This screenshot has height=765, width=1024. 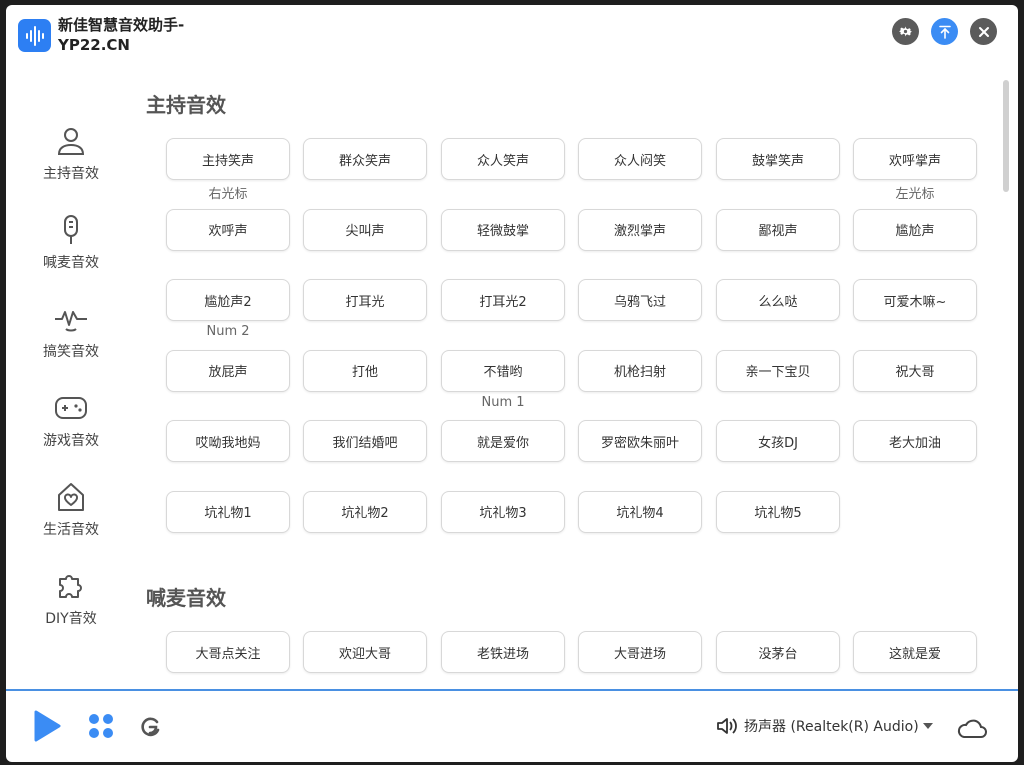 I want to click on sfx-button: 坑礼物2, so click(x=365, y=511).